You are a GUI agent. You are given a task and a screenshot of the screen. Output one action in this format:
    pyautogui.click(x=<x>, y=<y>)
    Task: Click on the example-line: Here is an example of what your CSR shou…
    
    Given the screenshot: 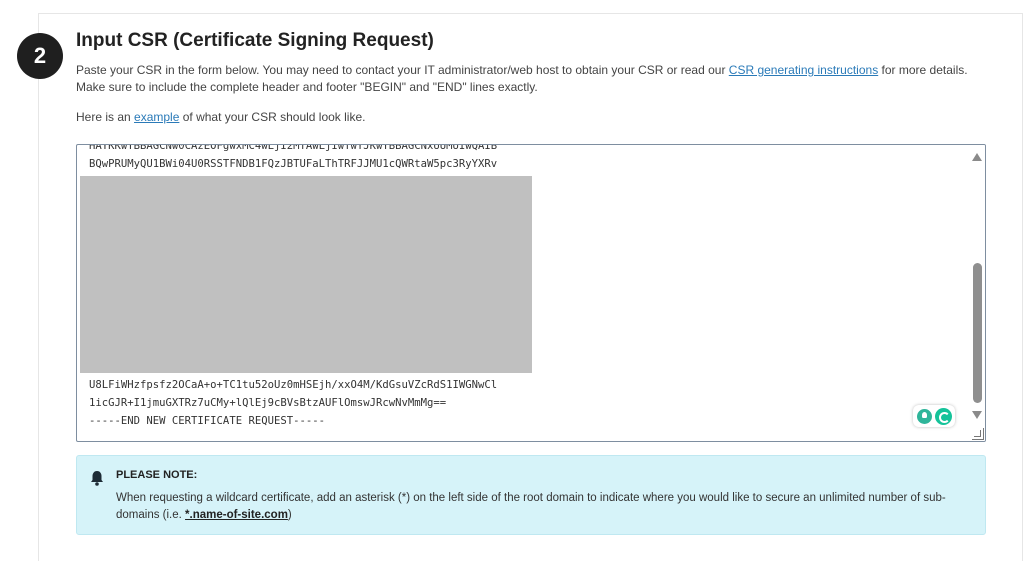 What is the action you would take?
    pyautogui.click(x=220, y=117)
    